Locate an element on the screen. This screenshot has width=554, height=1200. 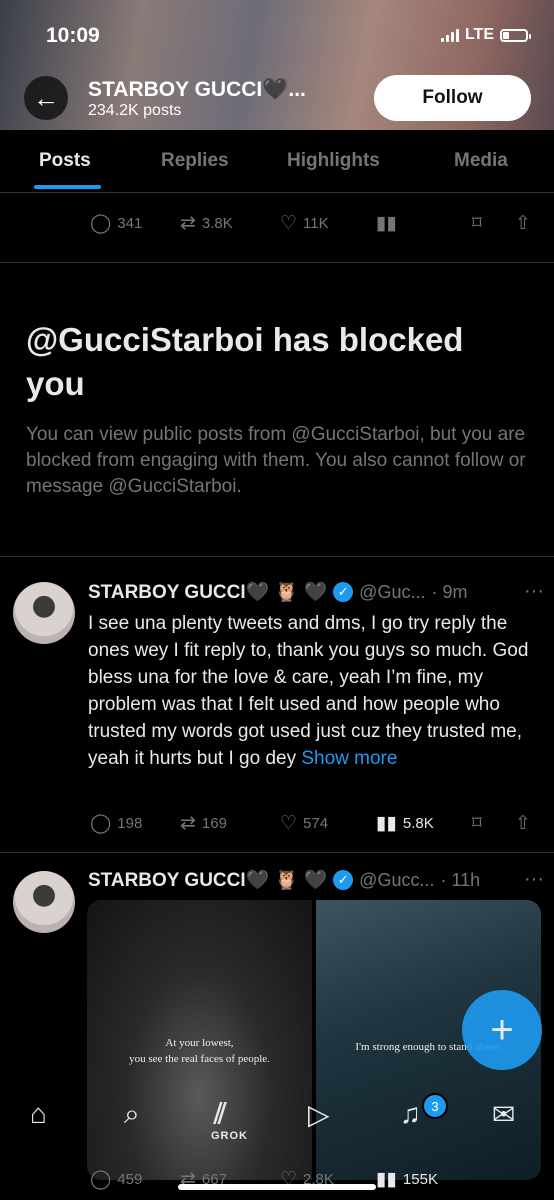
plus-icon: + is located at coordinates (502, 1029).